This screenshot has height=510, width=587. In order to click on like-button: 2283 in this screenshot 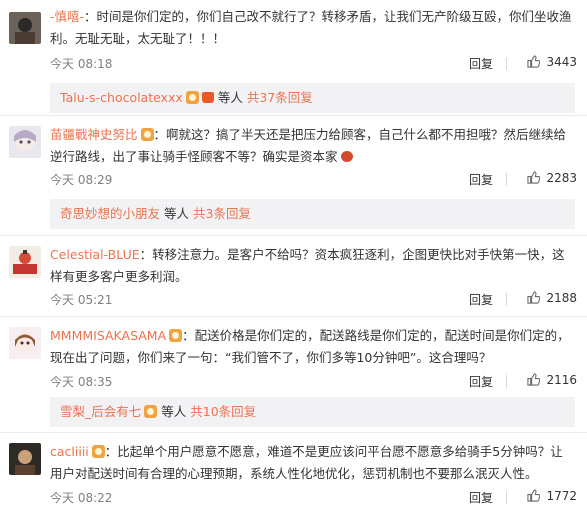, I will do `click(552, 178)`.